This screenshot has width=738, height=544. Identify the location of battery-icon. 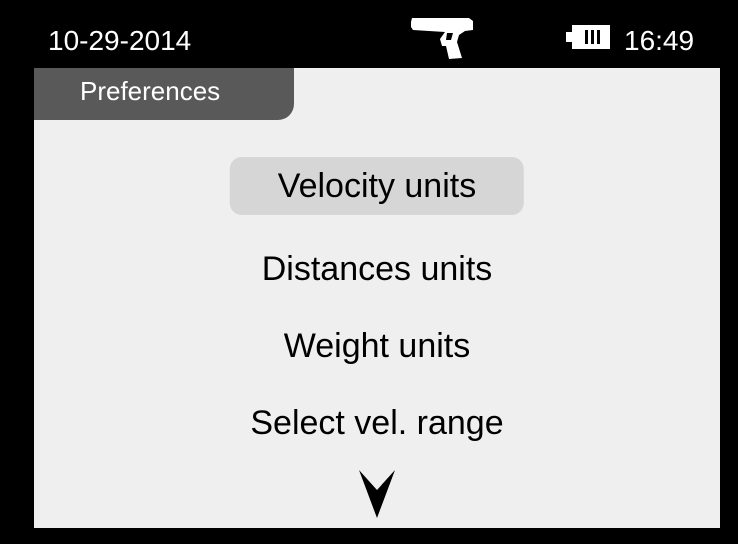
(588, 37).